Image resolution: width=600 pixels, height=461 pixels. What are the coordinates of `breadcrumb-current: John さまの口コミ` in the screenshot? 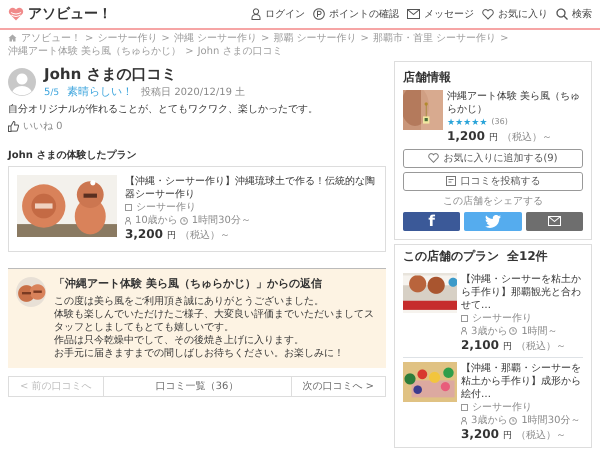 It's located at (240, 51).